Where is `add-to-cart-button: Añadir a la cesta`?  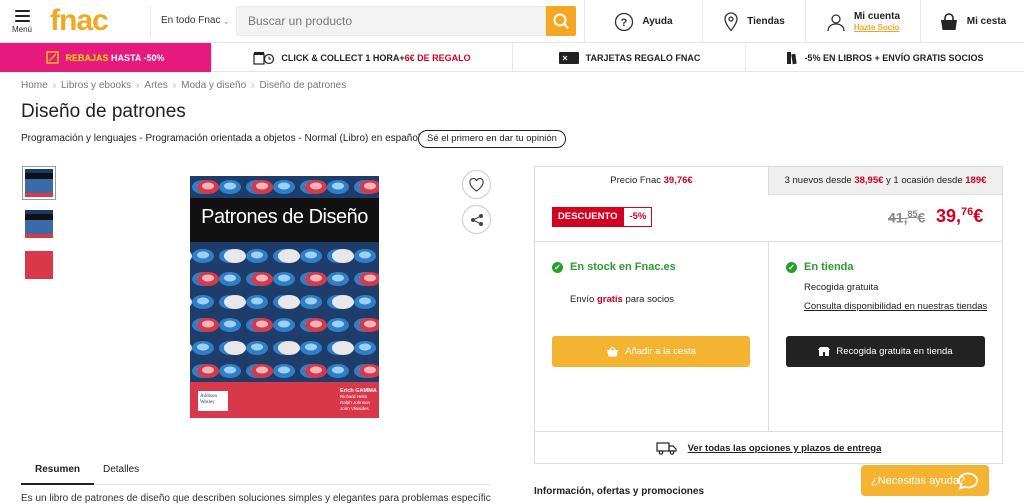 add-to-cart-button: Añadir a la cesta is located at coordinates (651, 351).